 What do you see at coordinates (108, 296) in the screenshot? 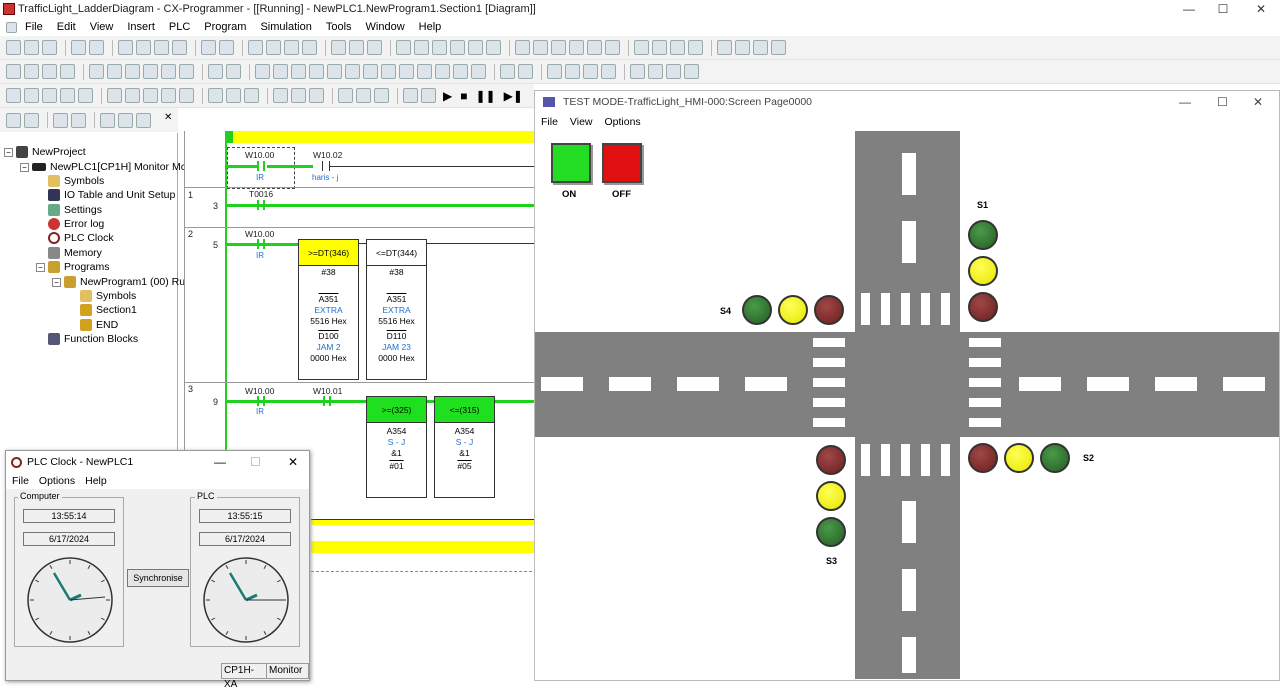
I see `tree-node-prog-symbols: Symbols` at bounding box center [108, 296].